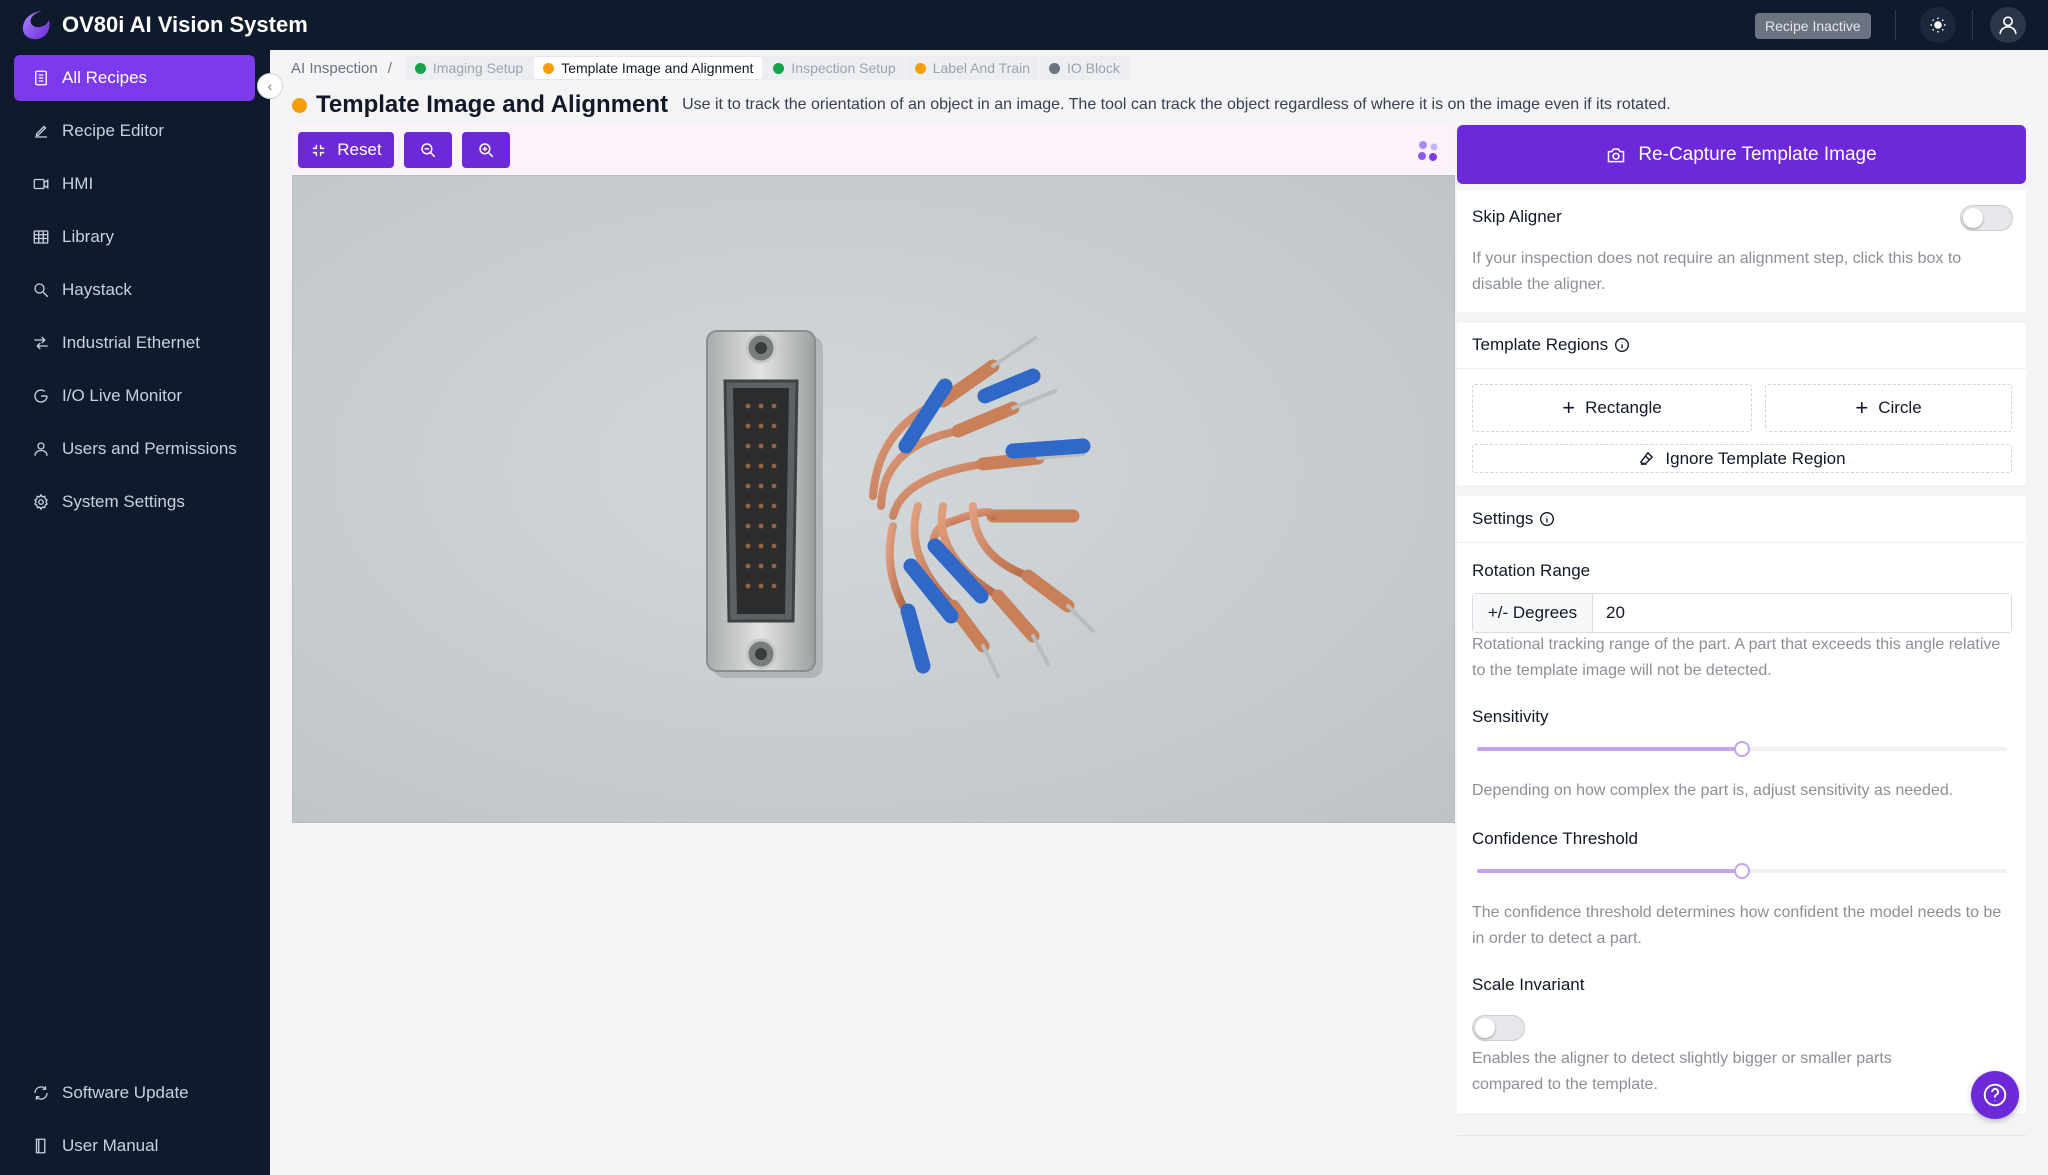  Describe the element at coordinates (134, 78) in the screenshot. I see `sidebar-item-all-recipes: All Recipes` at that location.